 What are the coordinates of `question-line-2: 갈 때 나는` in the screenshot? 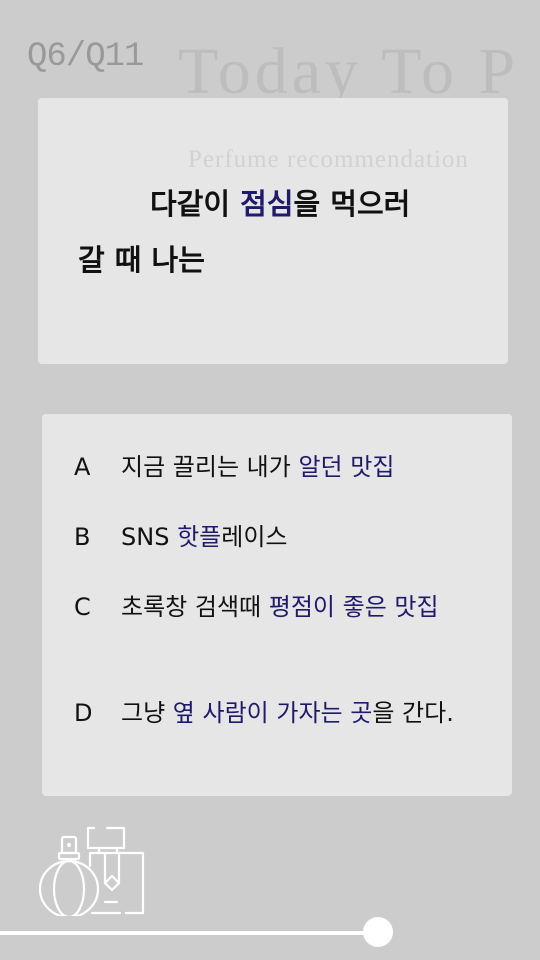 It's located at (141, 260).